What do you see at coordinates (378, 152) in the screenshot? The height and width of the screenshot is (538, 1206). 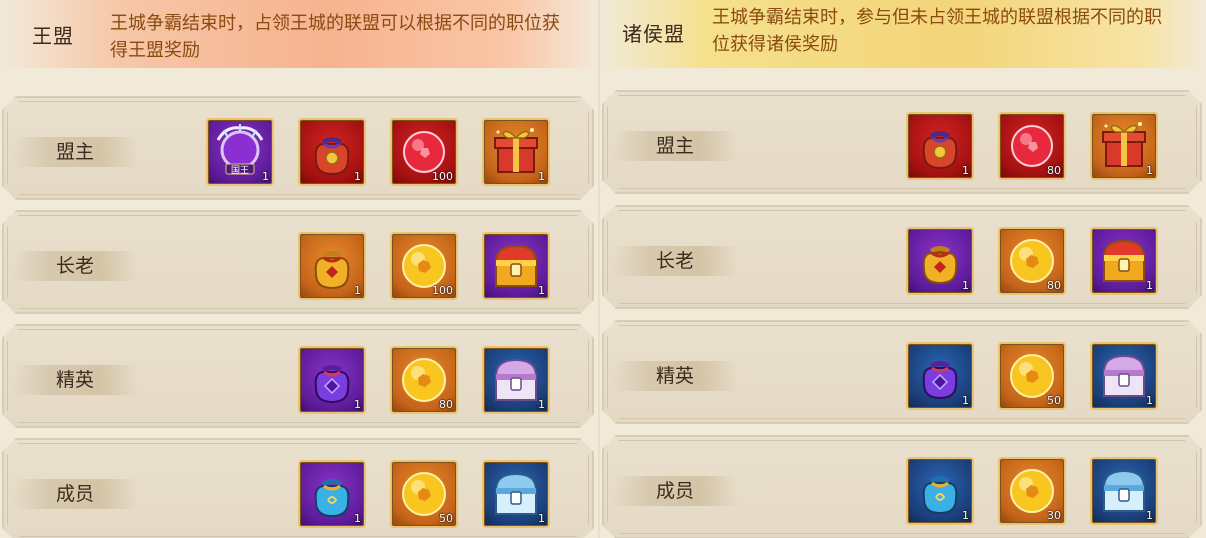 I see `reward-items: 1 100 1 国王 1` at bounding box center [378, 152].